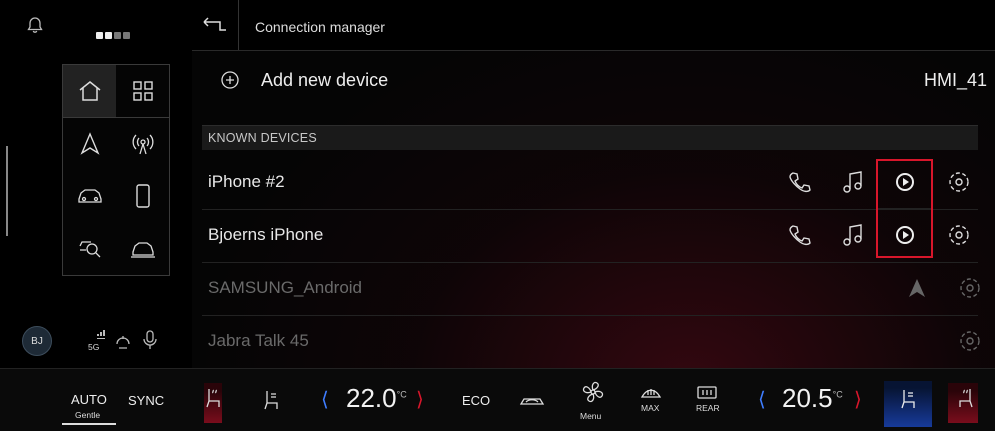 This screenshot has width=995, height=431. Describe the element at coordinates (325, 399) in the screenshot. I see `temp-left-decrease: ⟨` at that location.